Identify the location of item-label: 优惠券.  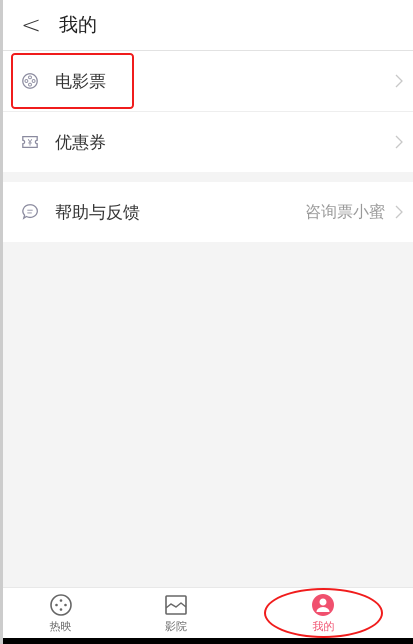
(80, 143).